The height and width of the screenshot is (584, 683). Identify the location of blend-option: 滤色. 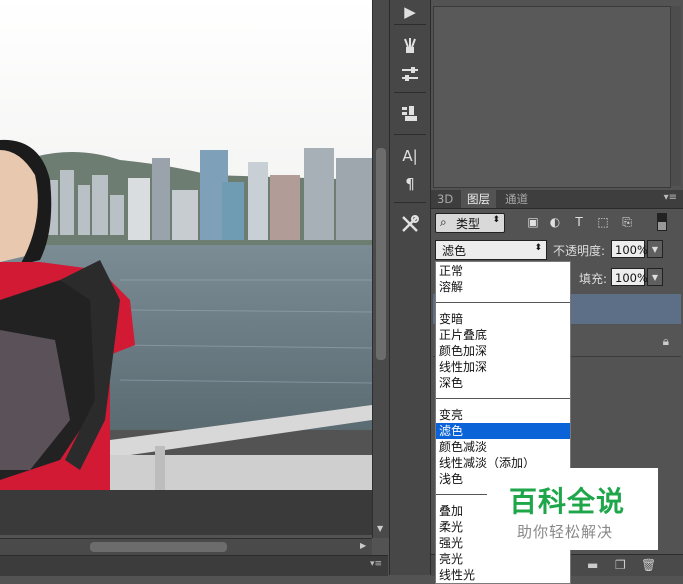
(503, 431).